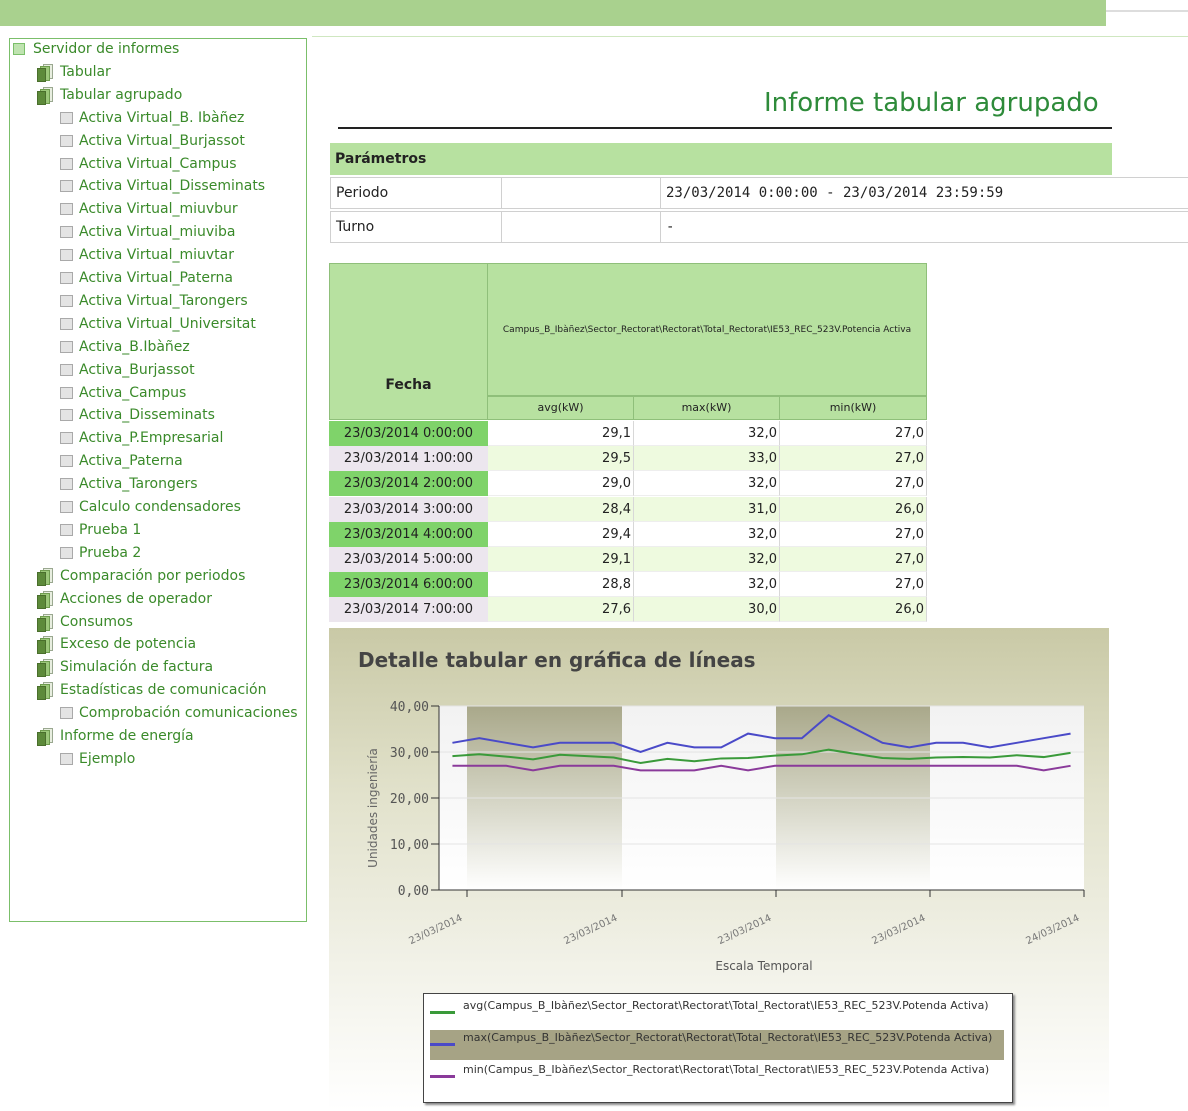  What do you see at coordinates (408, 559) in the screenshot?
I see `table-cell-date: 23/03/2014 5:00:00` at bounding box center [408, 559].